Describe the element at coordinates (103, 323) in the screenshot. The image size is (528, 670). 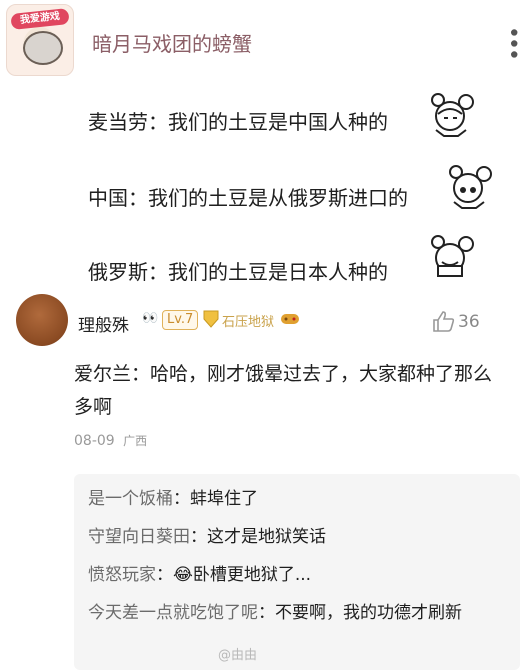
I see `commenter-name: 理般殊` at that location.